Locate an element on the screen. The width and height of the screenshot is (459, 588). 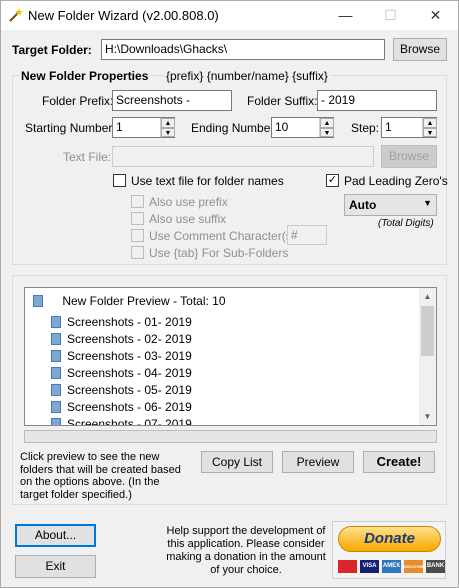
window-title: New Folder Wizard is located at coordinates (83, 15).